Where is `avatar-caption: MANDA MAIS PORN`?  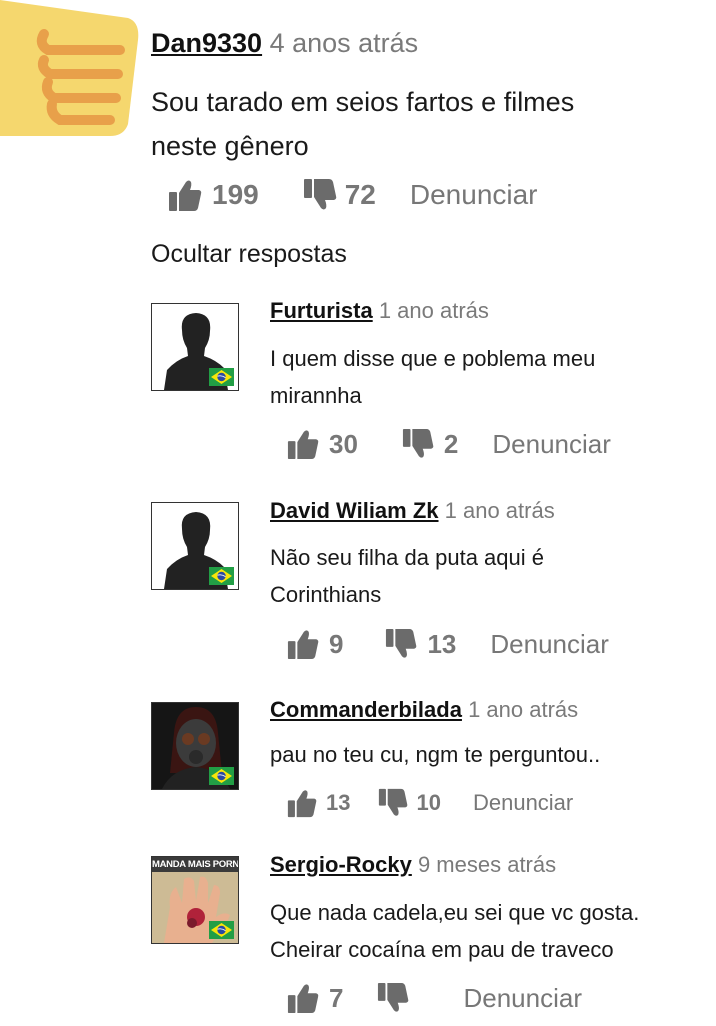 avatar-caption: MANDA MAIS PORN is located at coordinates (195, 864).